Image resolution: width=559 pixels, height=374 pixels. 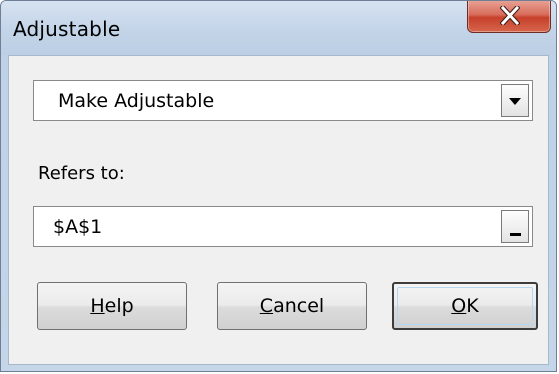 I want to click on cancel-label-rest: ancel, so click(x=299, y=306).